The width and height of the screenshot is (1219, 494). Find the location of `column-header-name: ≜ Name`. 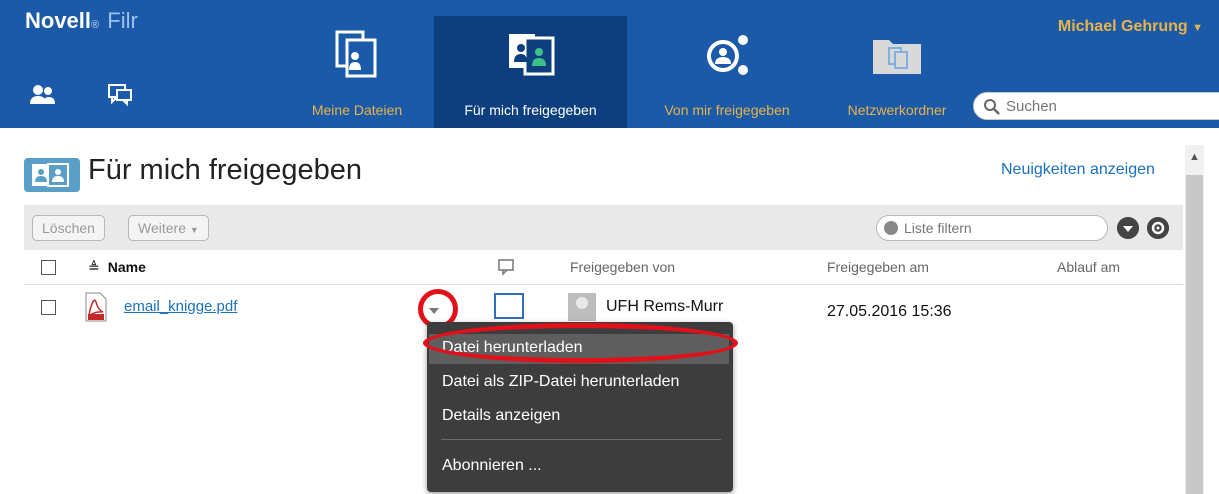

column-header-name: ≜ Name is located at coordinates (117, 267).